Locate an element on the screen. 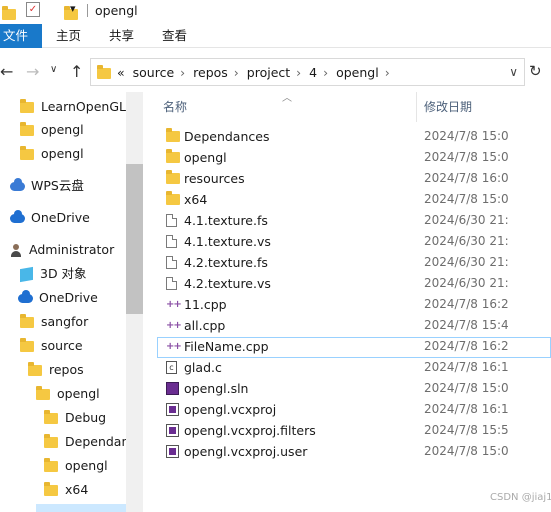 This screenshot has height=512, width=551. sidebar-item-onedrive-2: OneDrive is located at coordinates (58, 298).